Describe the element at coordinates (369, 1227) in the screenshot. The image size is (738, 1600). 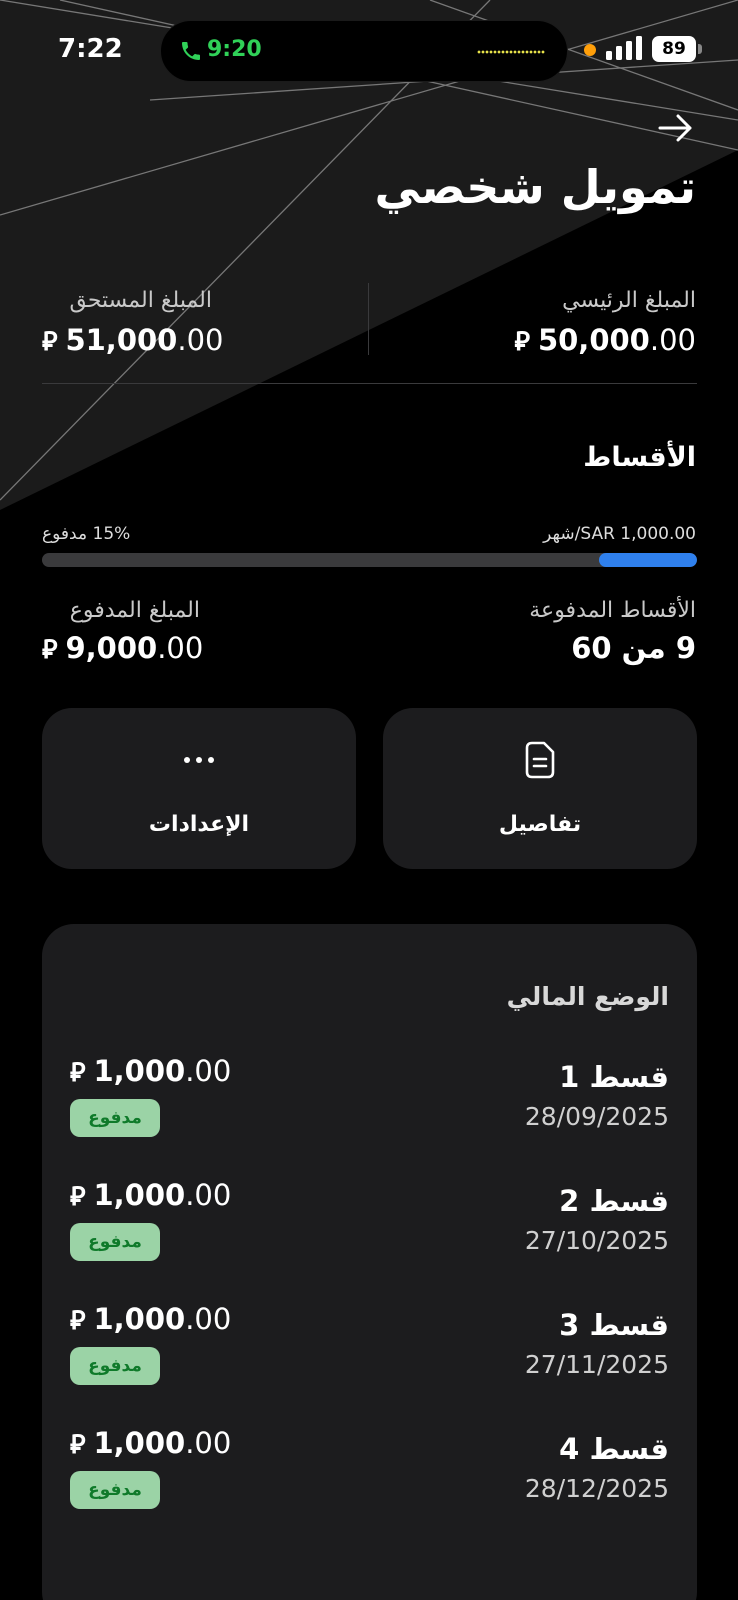
I see `installment-row: قسط 2 27/10/2025 ⃁ 1,000.00 مدفوع` at that location.